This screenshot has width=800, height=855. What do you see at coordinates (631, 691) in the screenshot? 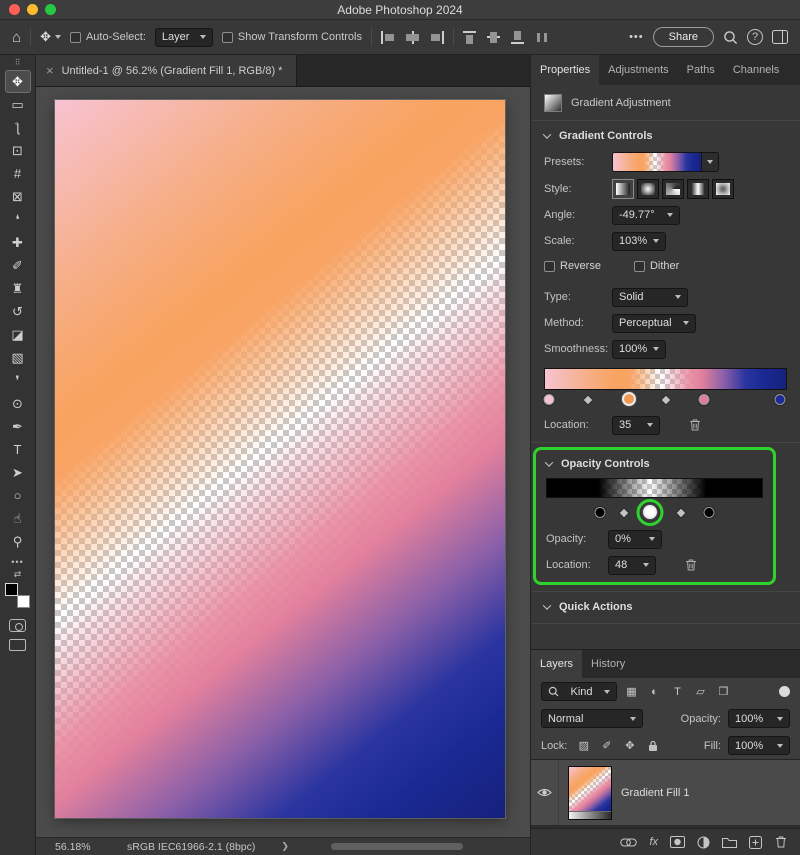
I see `filter-pixel-layers-icon: ▦` at bounding box center [631, 691].